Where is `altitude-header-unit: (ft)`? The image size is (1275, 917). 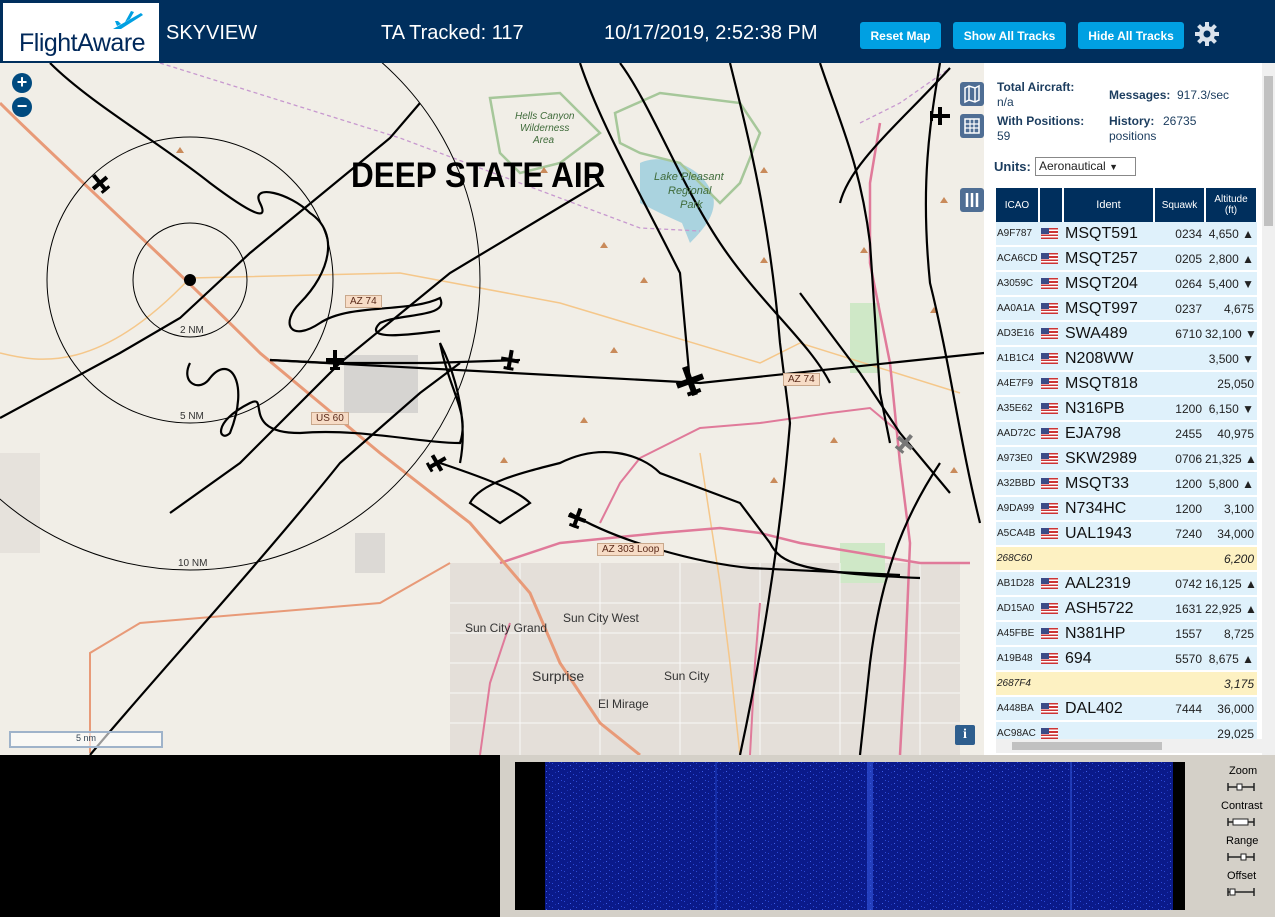
altitude-header-unit: (ft) is located at coordinates (1231, 210).